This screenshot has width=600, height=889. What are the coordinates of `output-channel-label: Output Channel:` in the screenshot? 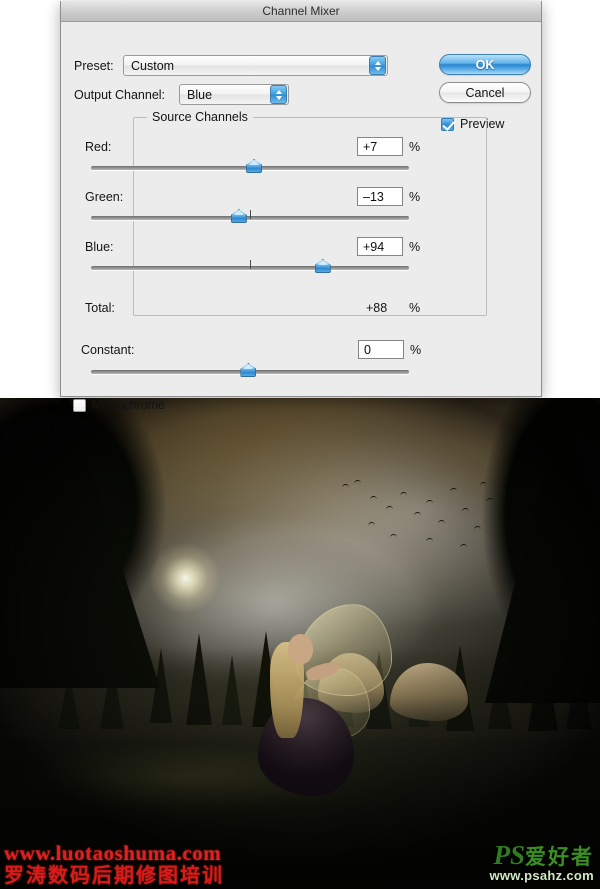 It's located at (120, 95).